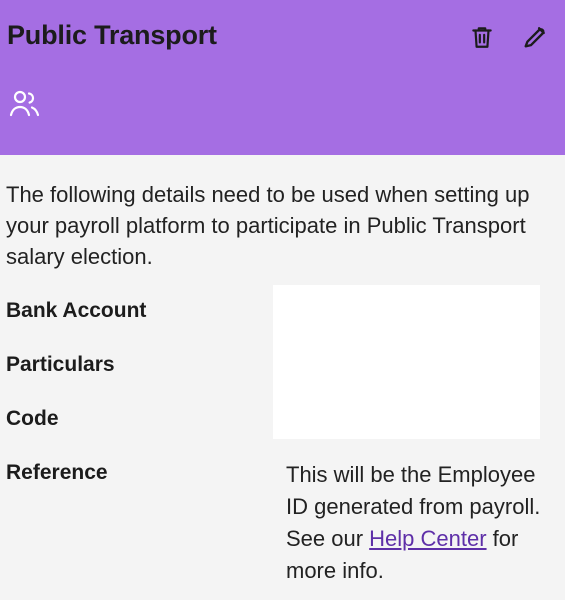  Describe the element at coordinates (60, 364) in the screenshot. I see `particulars-label: Particulars` at that location.